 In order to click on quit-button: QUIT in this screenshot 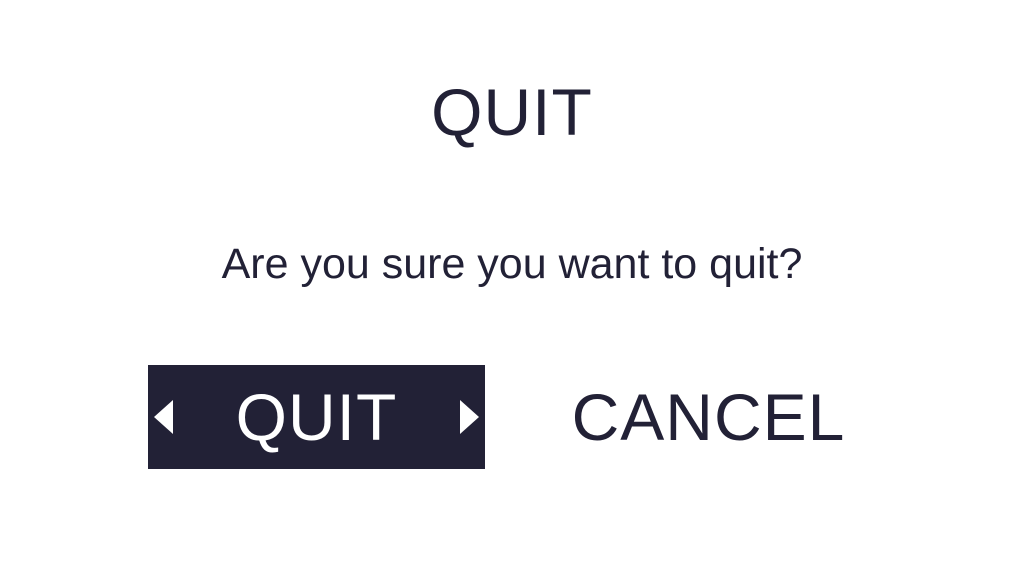, I will do `click(316, 417)`.